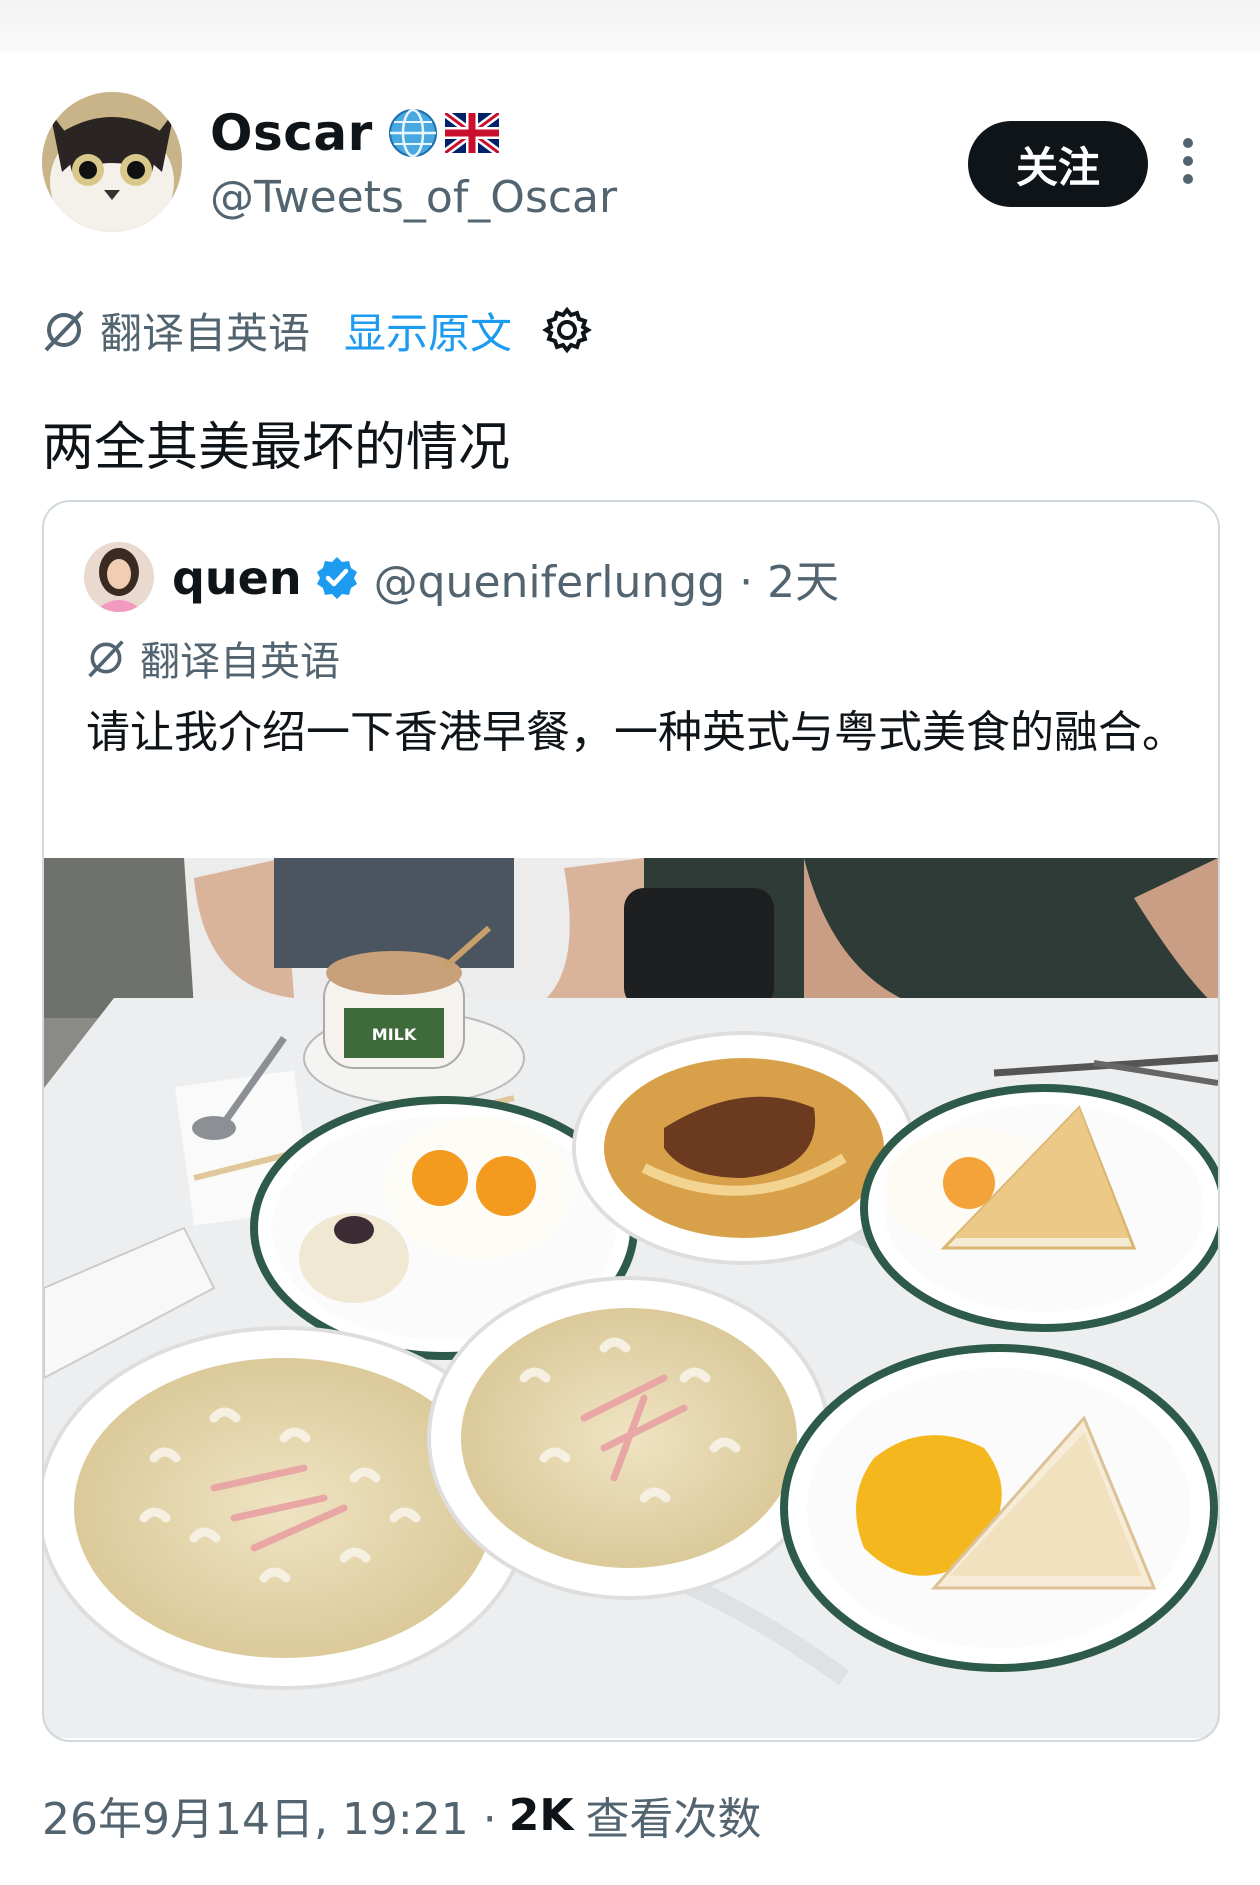 Image resolution: width=1260 pixels, height=1885 pixels. I want to click on tweet-text: 两全其美最坏的情况, so click(276, 448).